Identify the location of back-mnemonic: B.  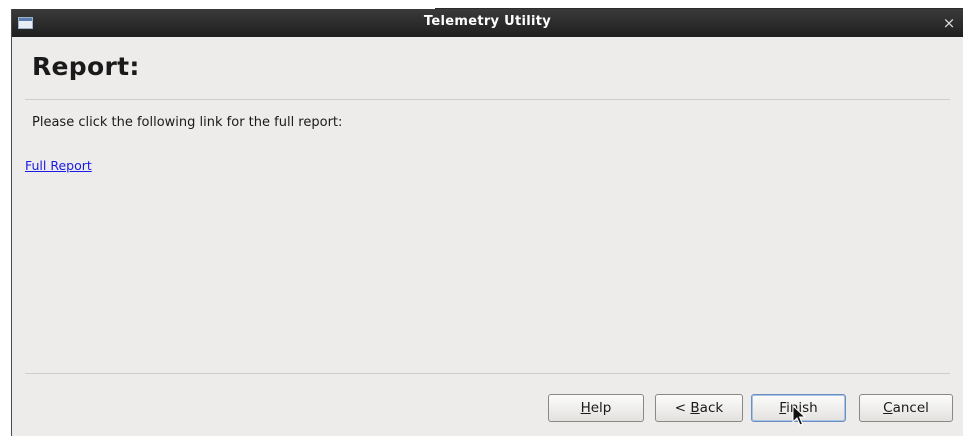
(695, 408).